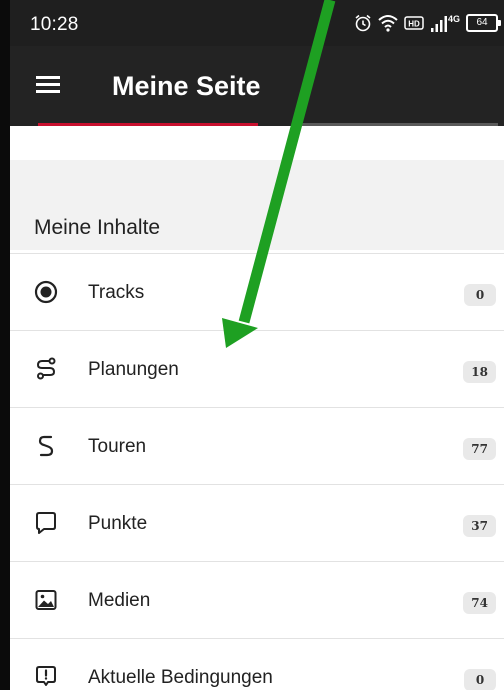 The image size is (504, 690). Describe the element at coordinates (388, 23) in the screenshot. I see `wifi-icon` at that location.